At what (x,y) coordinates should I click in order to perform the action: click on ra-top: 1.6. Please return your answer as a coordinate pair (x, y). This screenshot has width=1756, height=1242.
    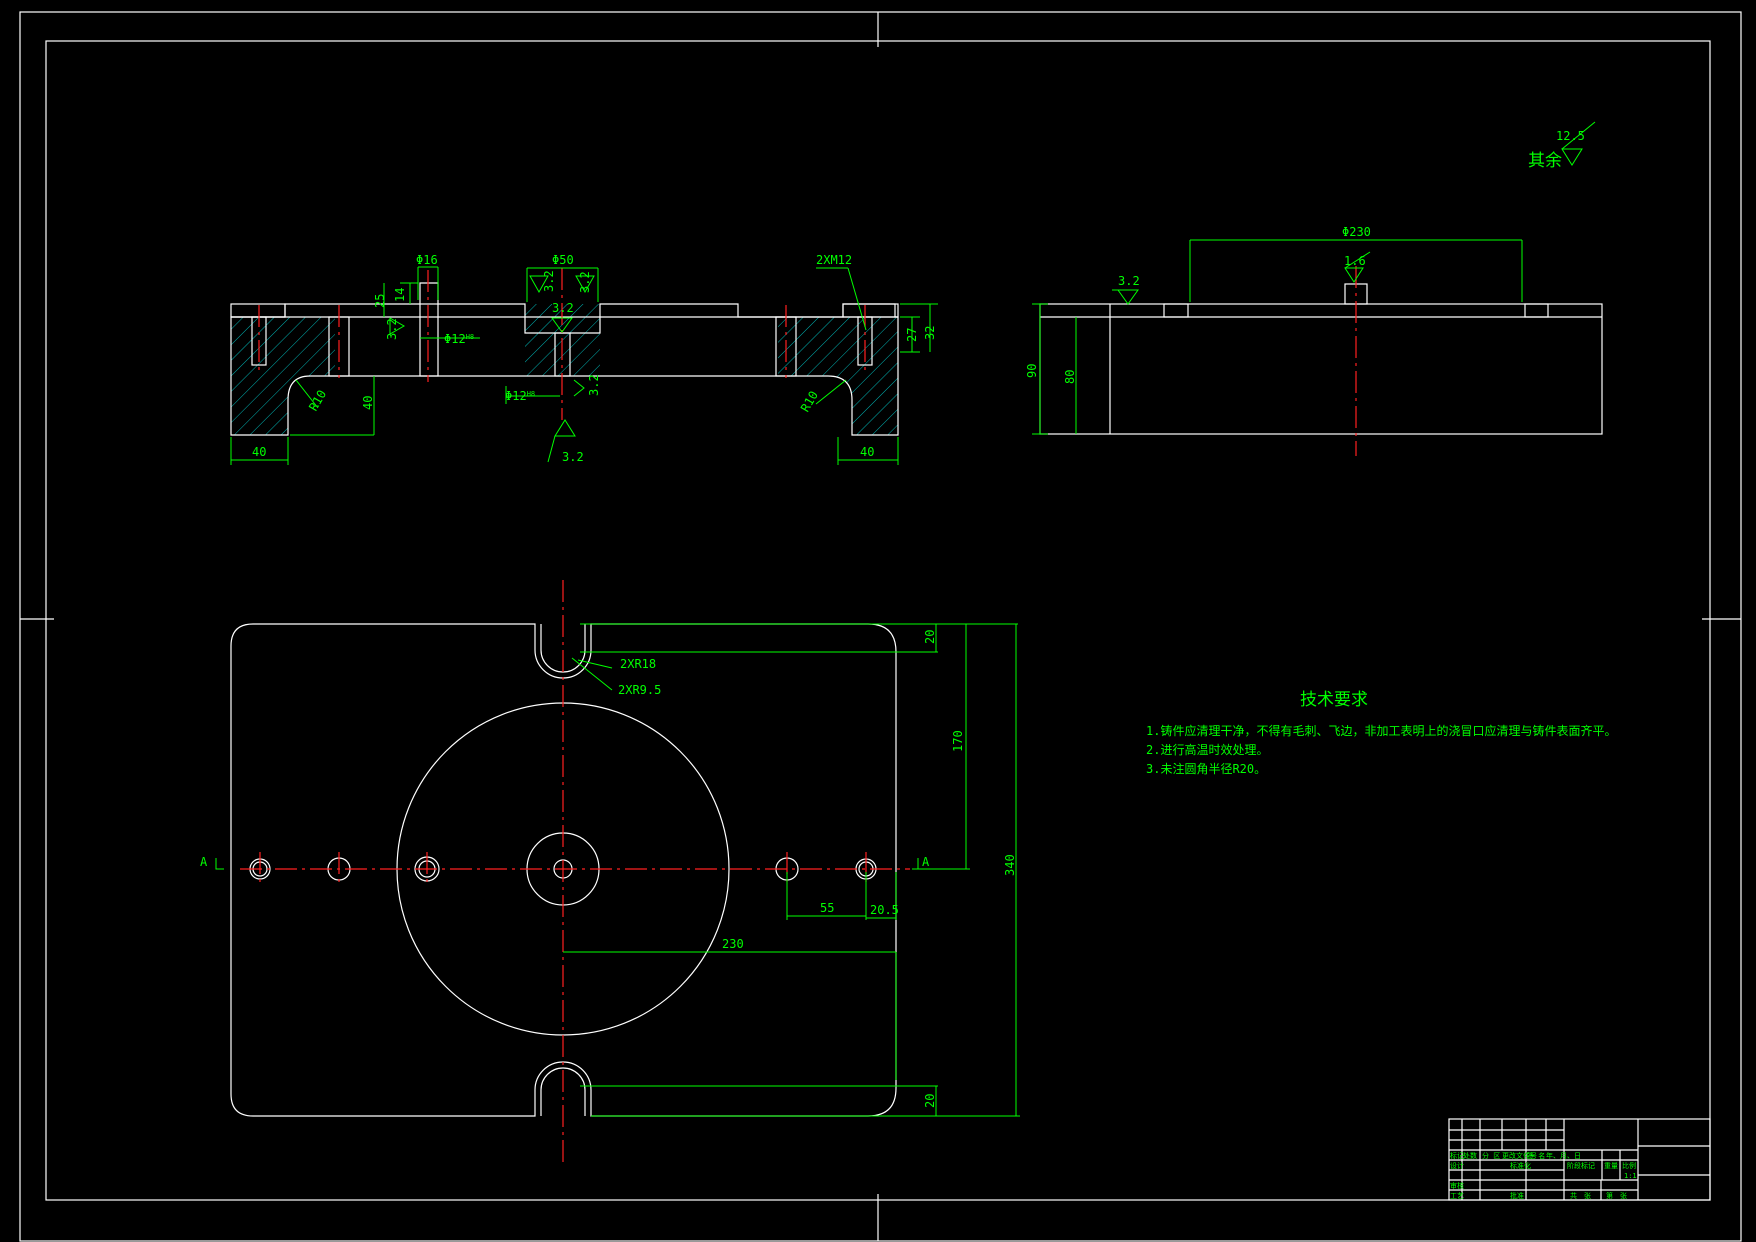
    Looking at the image, I should click on (1355, 261).